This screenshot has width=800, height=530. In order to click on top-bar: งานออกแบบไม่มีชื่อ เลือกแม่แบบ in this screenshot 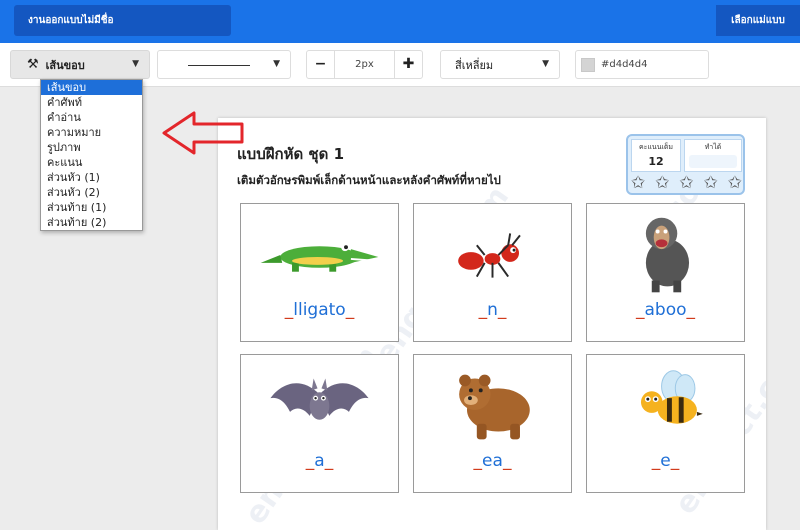, I will do `click(400, 21)`.